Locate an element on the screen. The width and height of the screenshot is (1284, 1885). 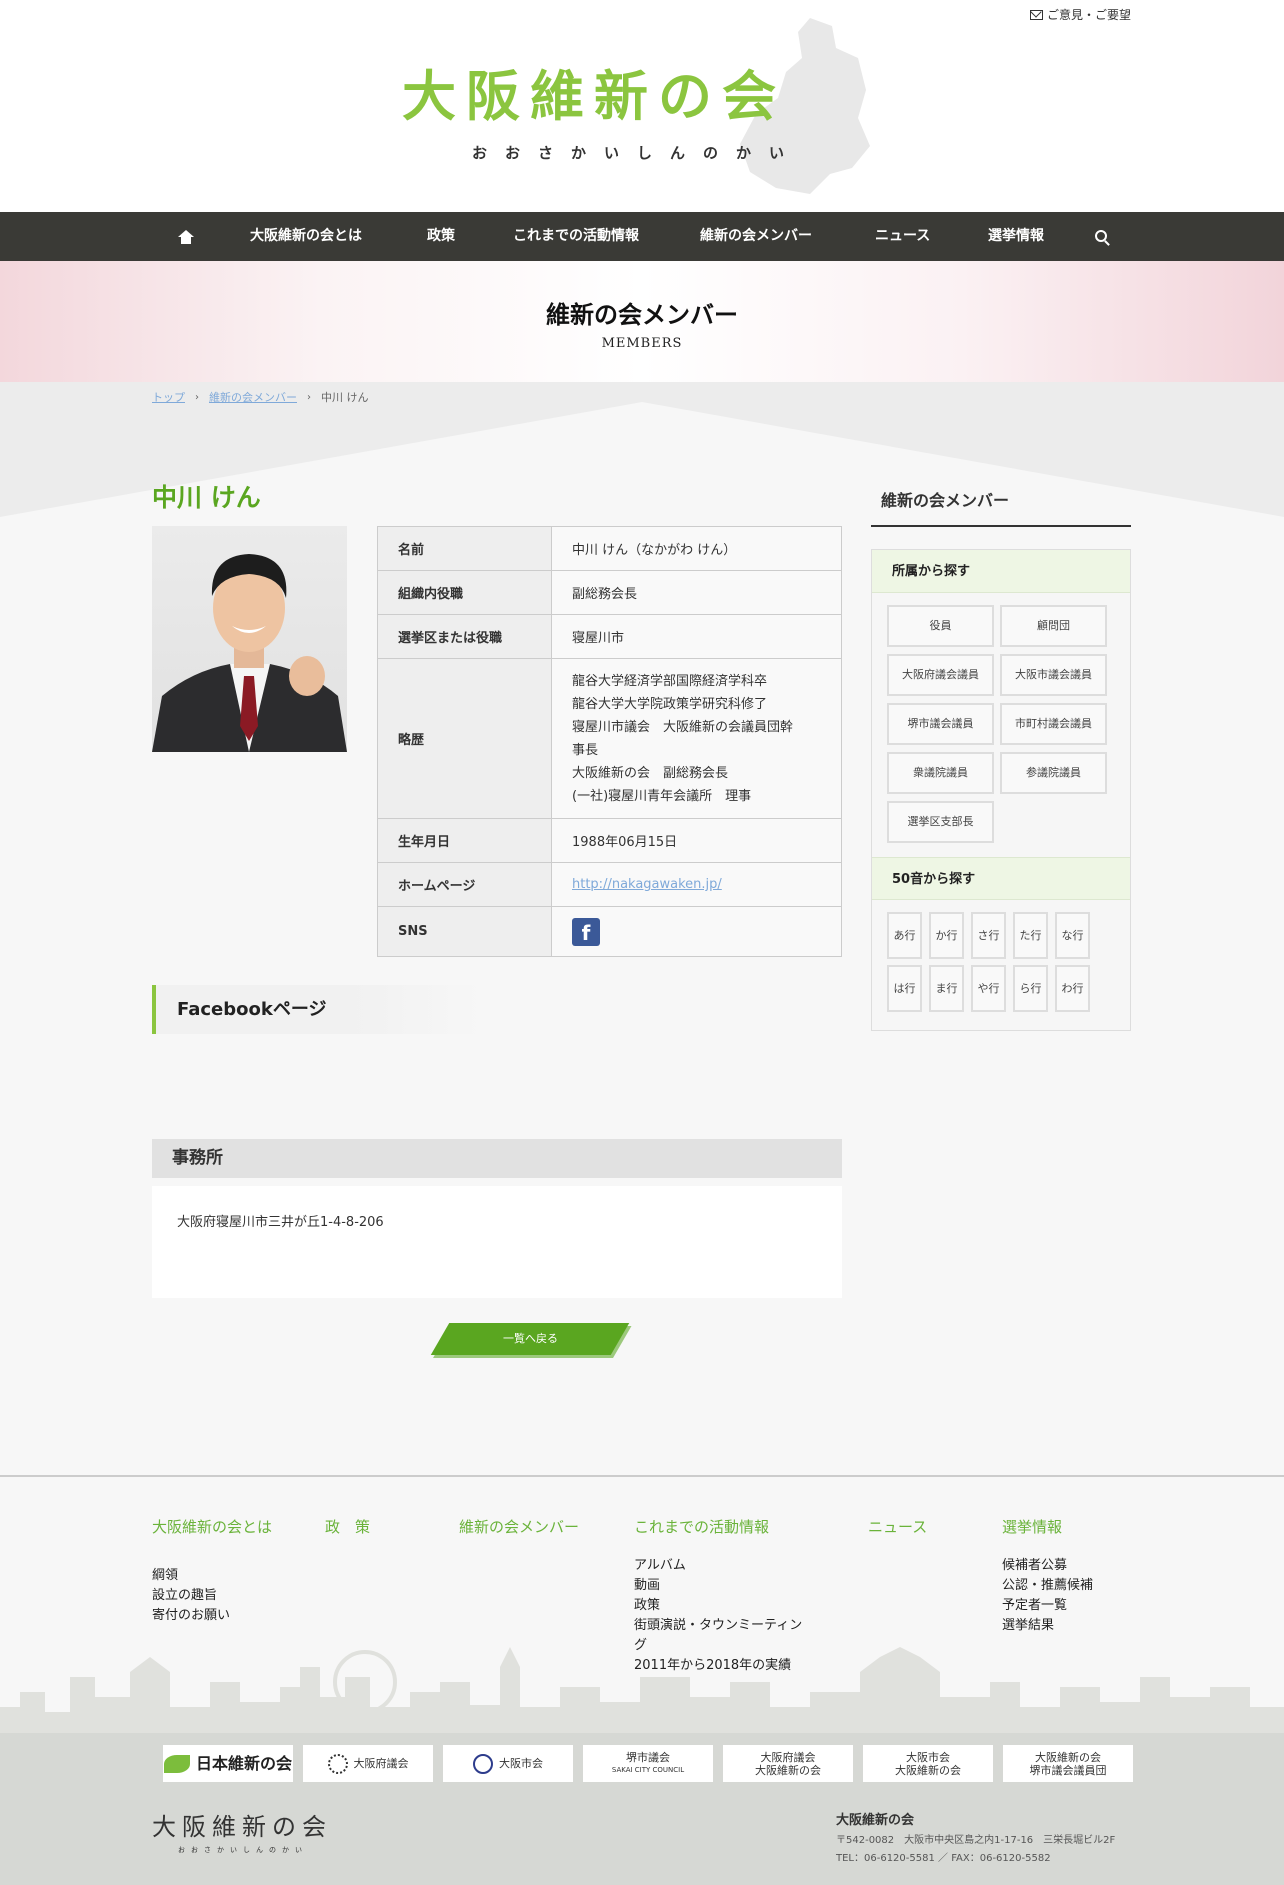
affiliation-button: 顧問団 is located at coordinates (1053, 626).